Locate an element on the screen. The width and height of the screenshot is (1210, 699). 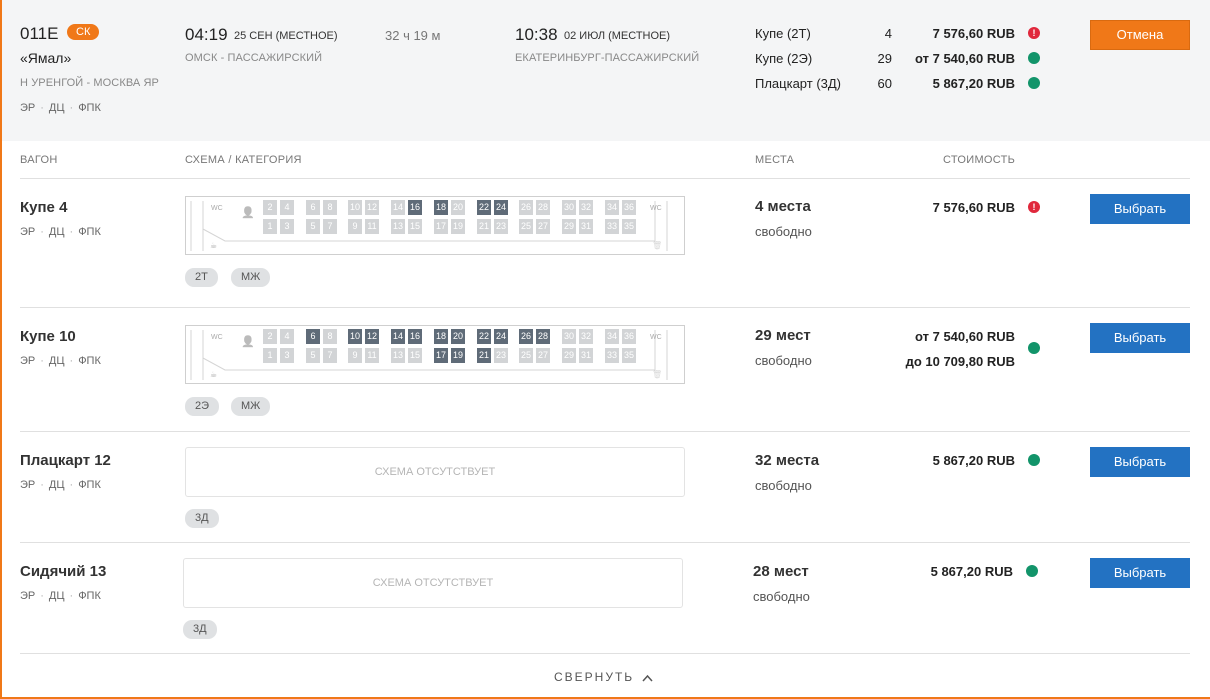
column-header-car: ВАГОН is located at coordinates (39, 160).